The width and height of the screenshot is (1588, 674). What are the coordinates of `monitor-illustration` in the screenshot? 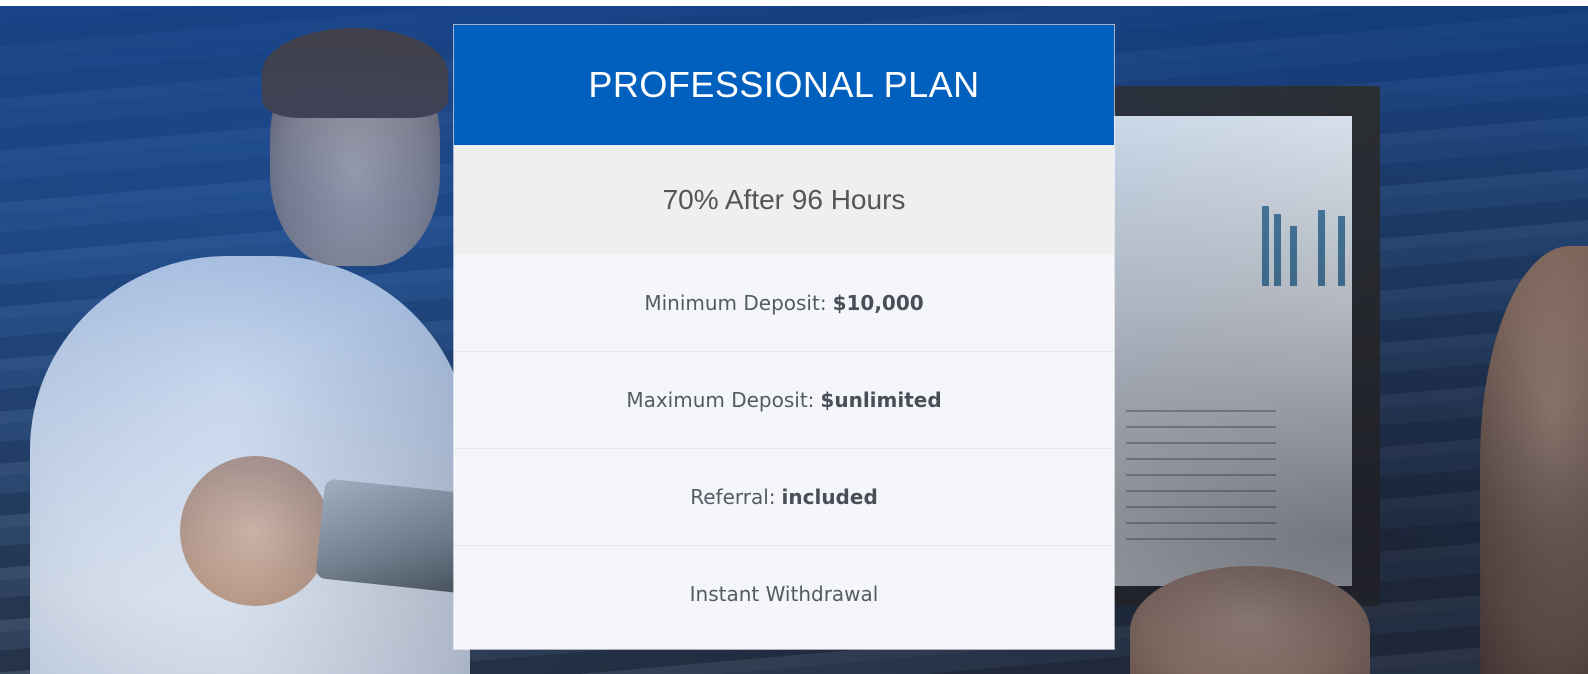 It's located at (1240, 346).